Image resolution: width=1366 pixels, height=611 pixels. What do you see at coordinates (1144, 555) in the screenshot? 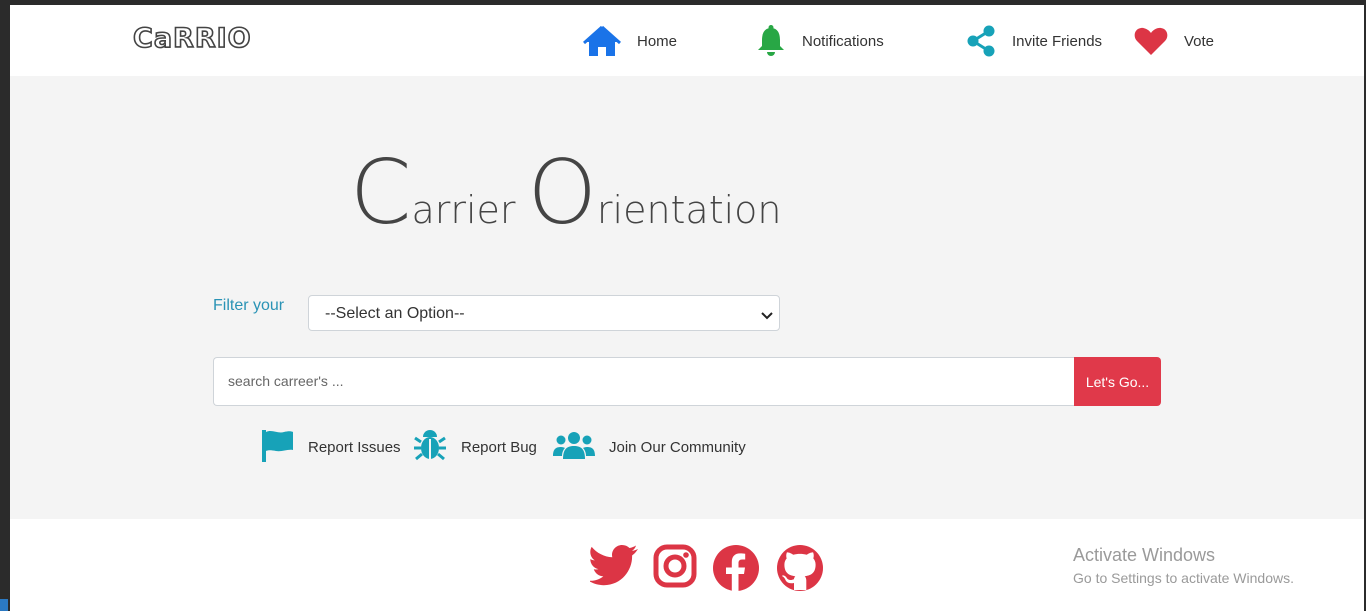
I see `watermark-title: Activate Windows` at bounding box center [1144, 555].